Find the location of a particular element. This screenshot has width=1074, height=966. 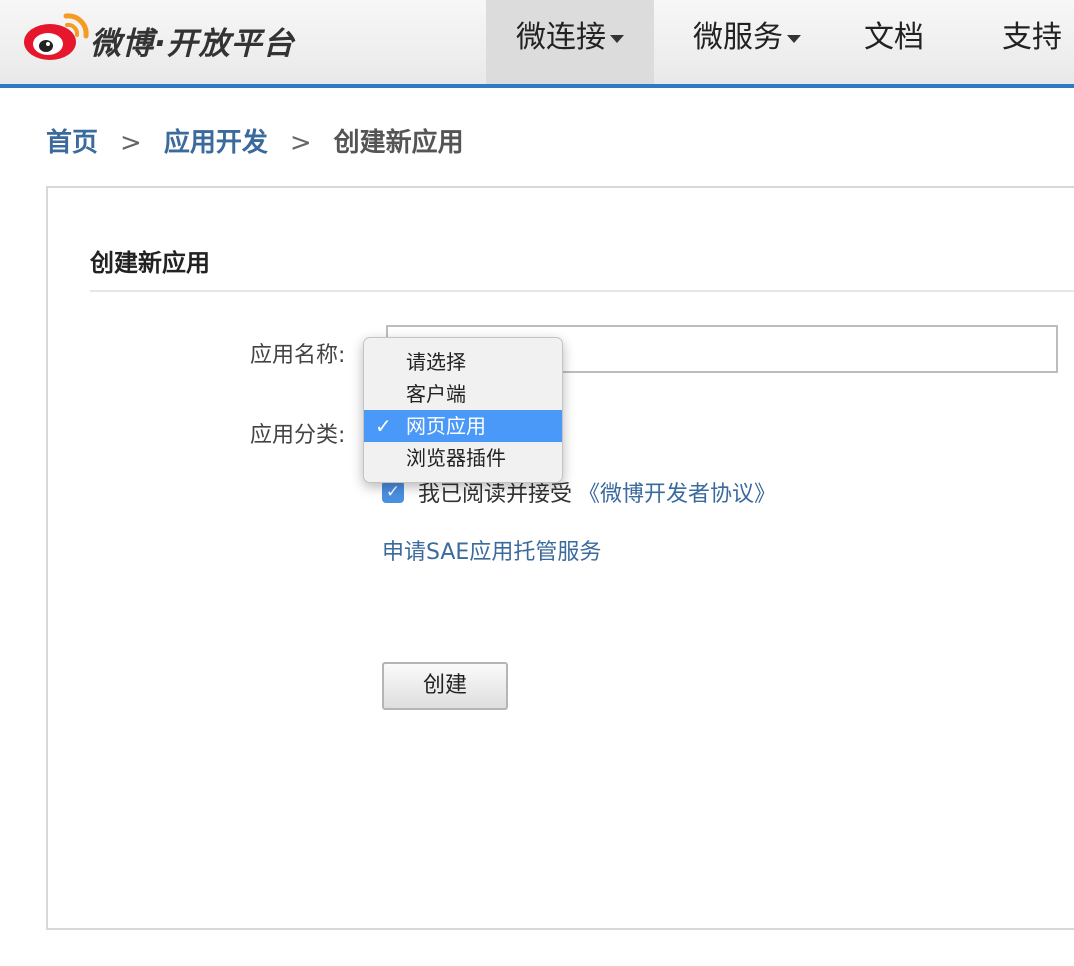

weibo-open-platform-logo: 微博·开放平台 is located at coordinates (172, 36).